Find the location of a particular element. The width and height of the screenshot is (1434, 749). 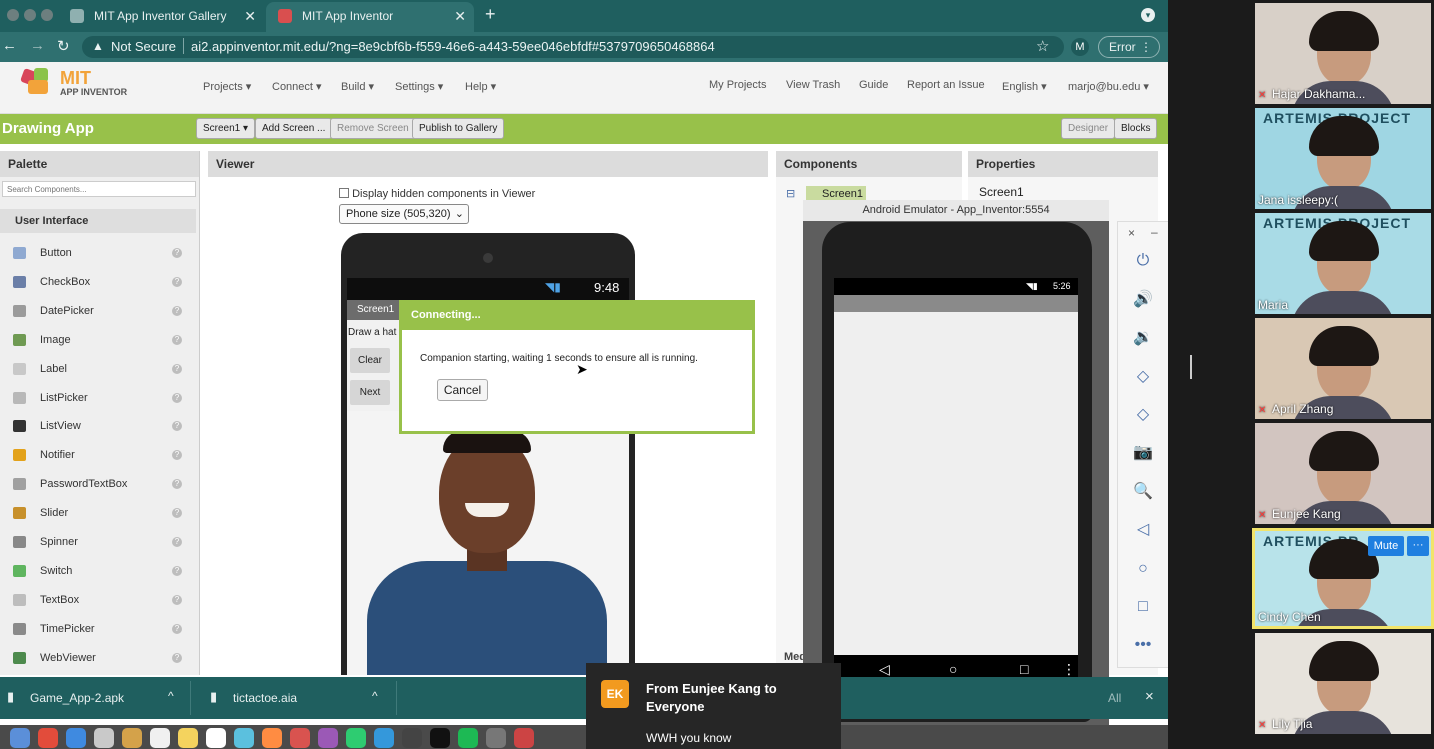

collapse-tree-icon: ⊟ is located at coordinates (790, 193).